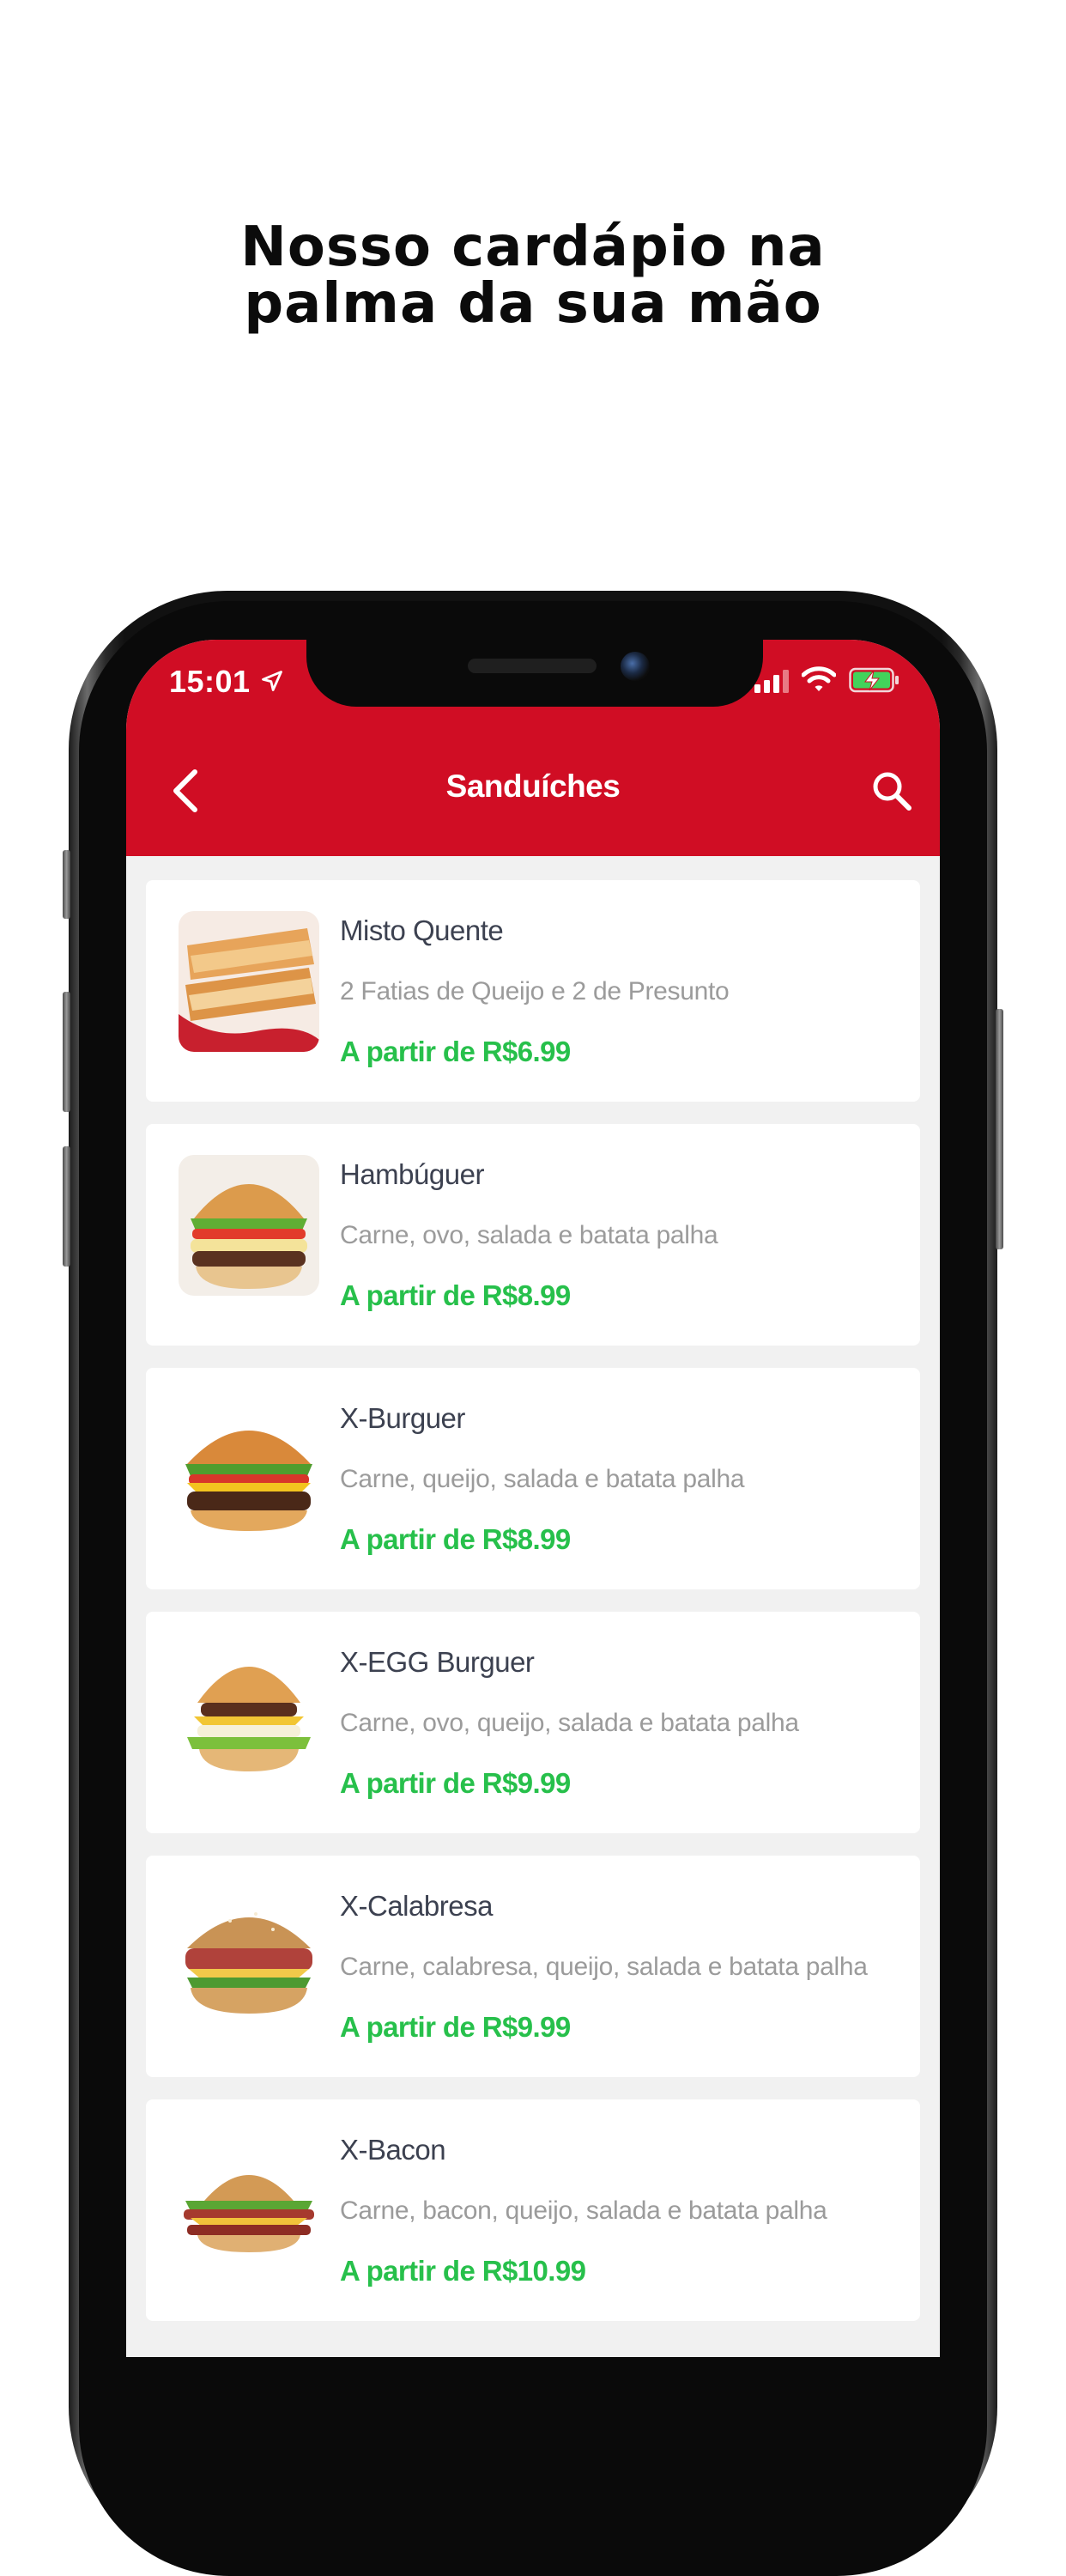 Image resolution: width=1066 pixels, height=2576 pixels. What do you see at coordinates (819, 678) in the screenshot?
I see `wifi-icon` at bounding box center [819, 678].